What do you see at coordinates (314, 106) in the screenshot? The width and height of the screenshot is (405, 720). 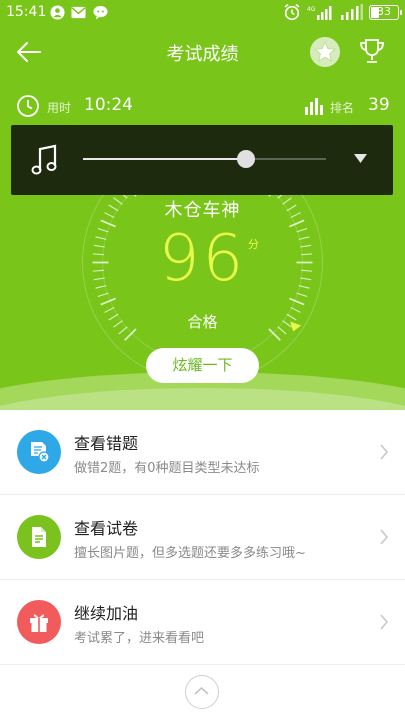 I see `bar-chart-icon` at bounding box center [314, 106].